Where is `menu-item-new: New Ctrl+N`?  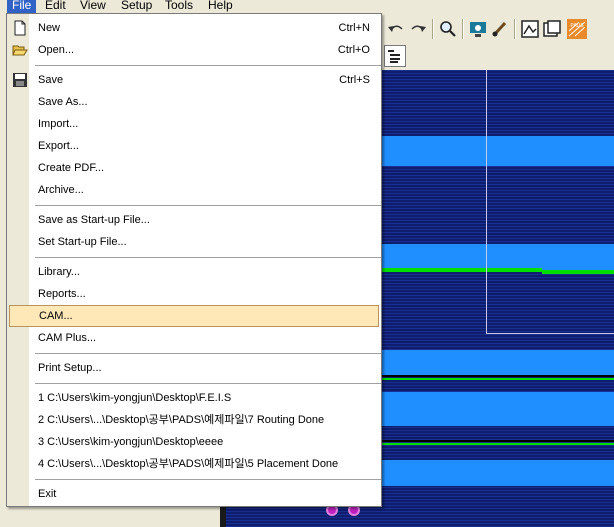 menu-item-new: New Ctrl+N is located at coordinates (194, 28).